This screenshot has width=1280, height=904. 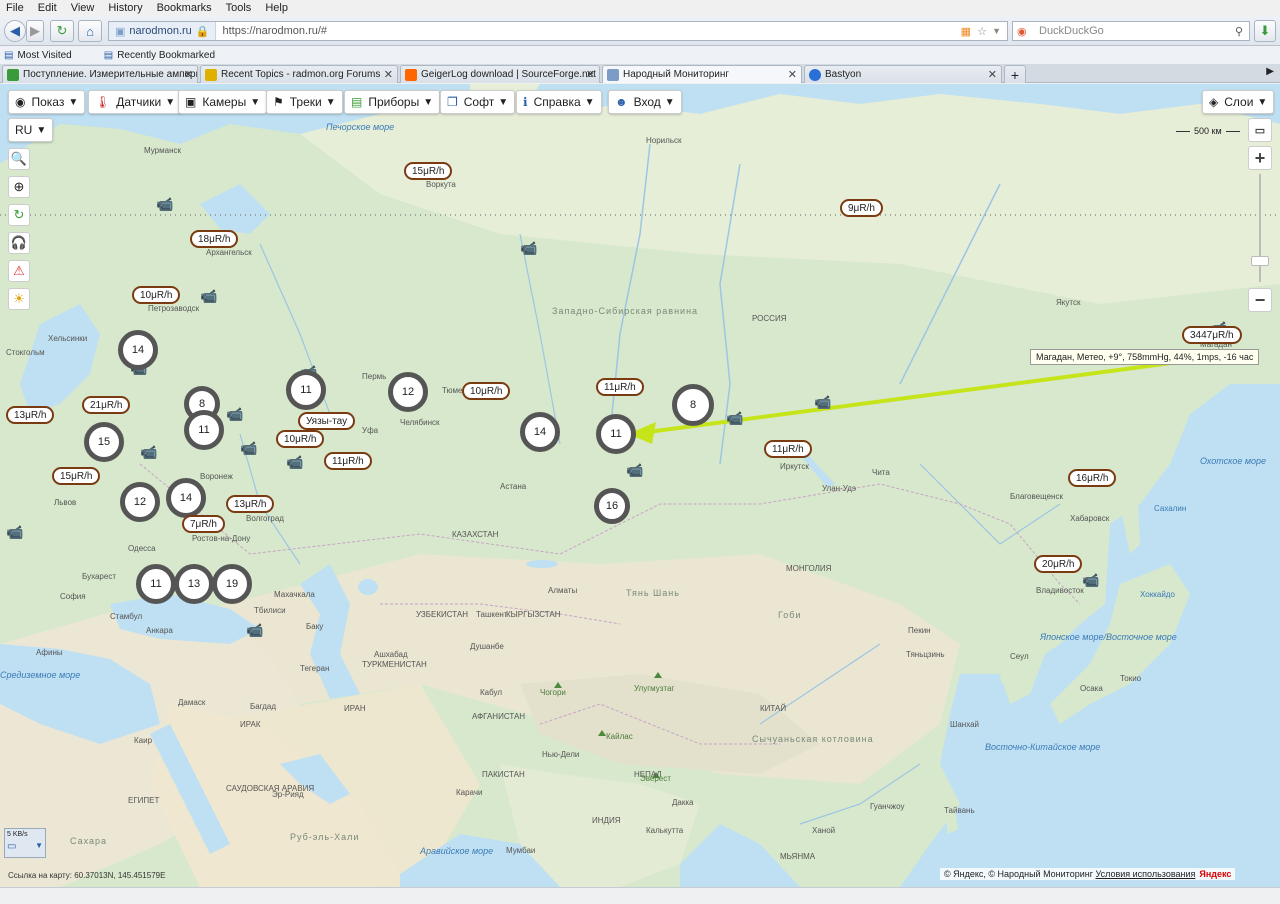 I want to click on menu-bookmarks: Bookmarks, so click(x=184, y=8).